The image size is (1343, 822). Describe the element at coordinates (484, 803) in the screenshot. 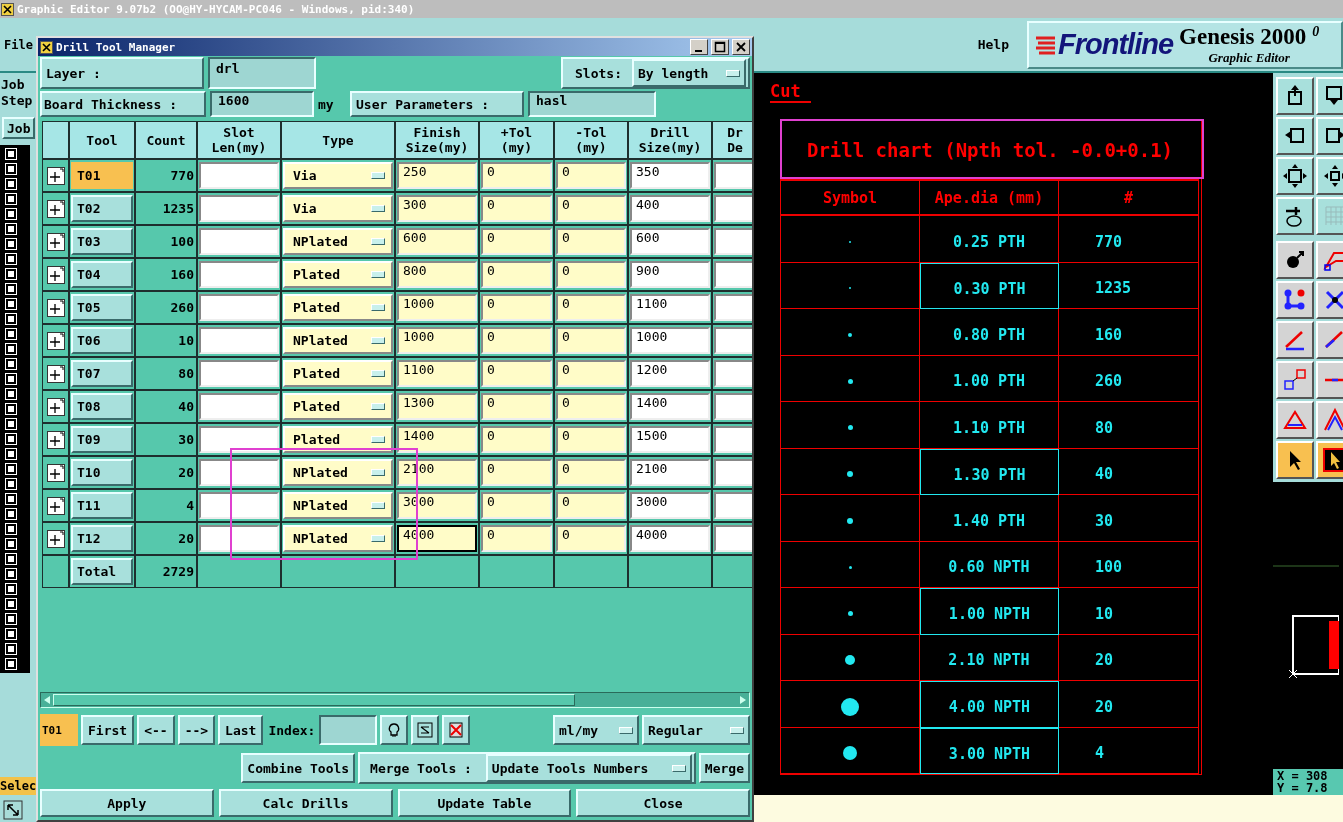

I see `action-button: Update Table` at that location.